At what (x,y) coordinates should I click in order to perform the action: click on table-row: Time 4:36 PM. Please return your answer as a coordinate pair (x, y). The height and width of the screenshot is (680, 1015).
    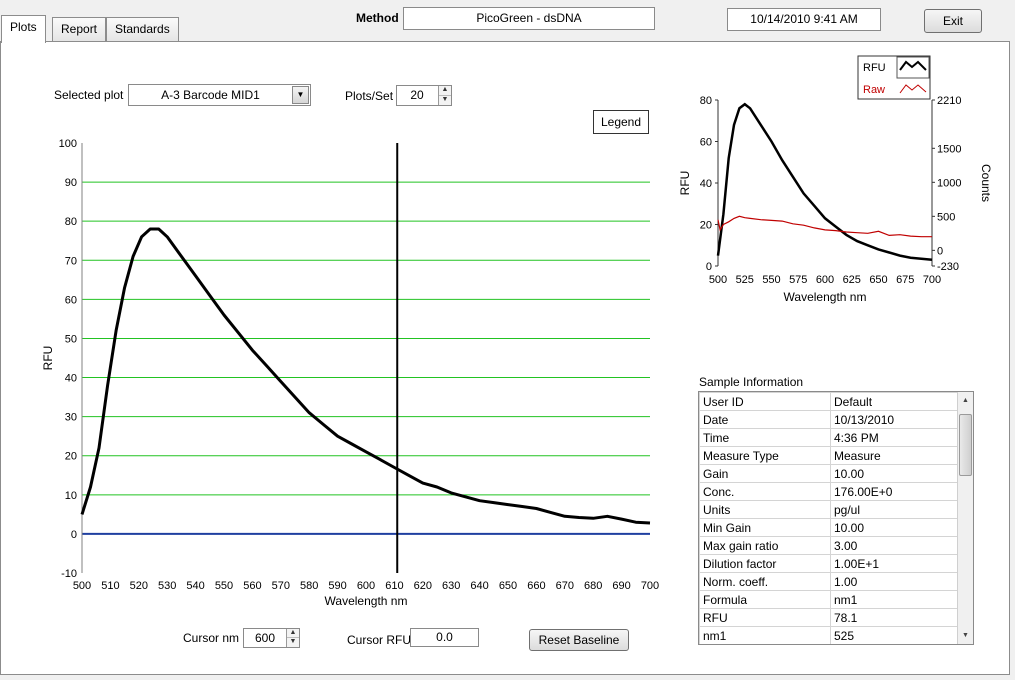
    Looking at the image, I should click on (828, 437).